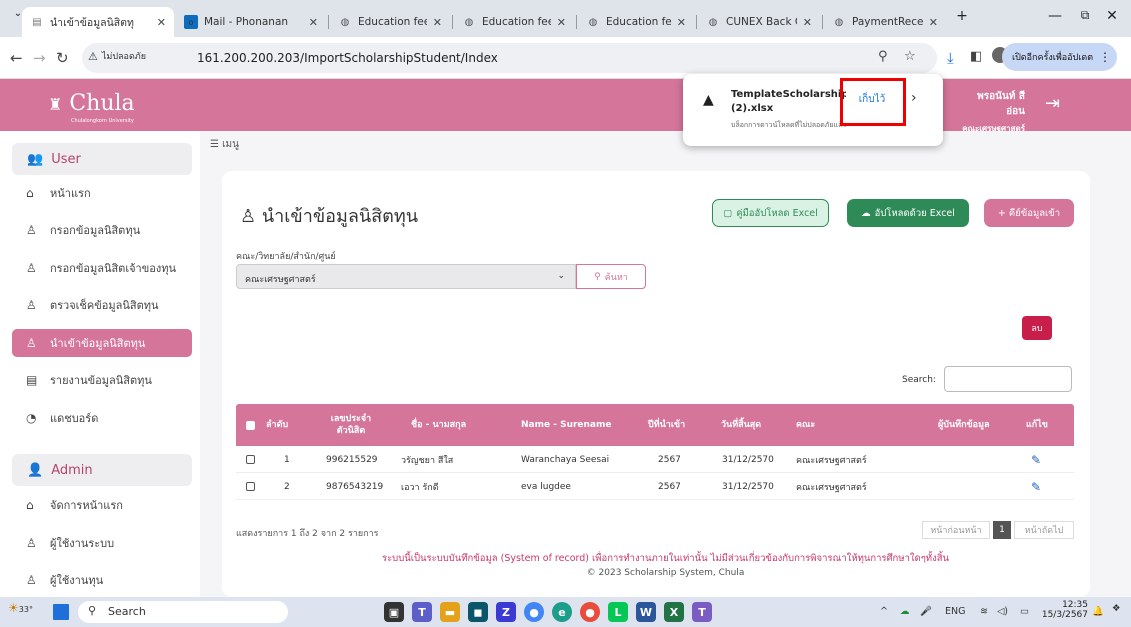  I want to click on report-icon: ▤, so click(32, 380).